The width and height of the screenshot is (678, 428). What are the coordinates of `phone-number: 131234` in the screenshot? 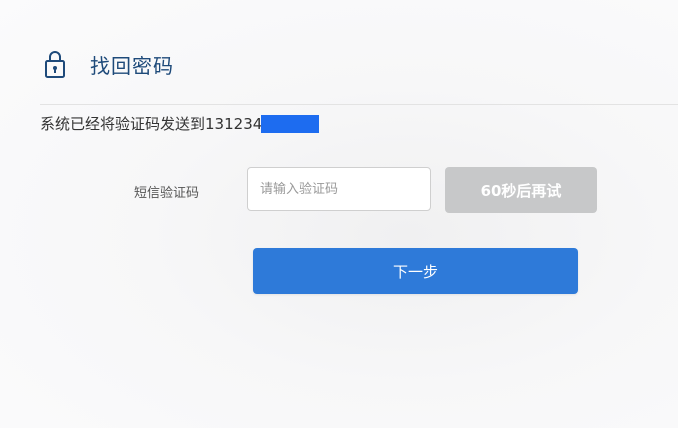 It's located at (234, 123).